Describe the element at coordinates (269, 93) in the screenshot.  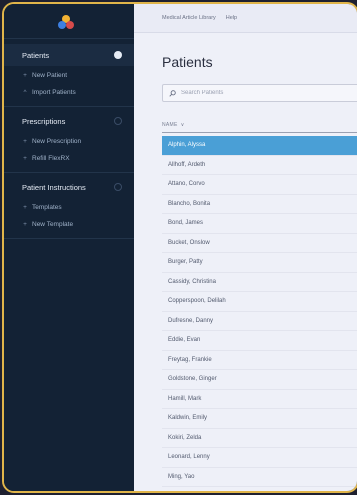
I see `search-input` at that location.